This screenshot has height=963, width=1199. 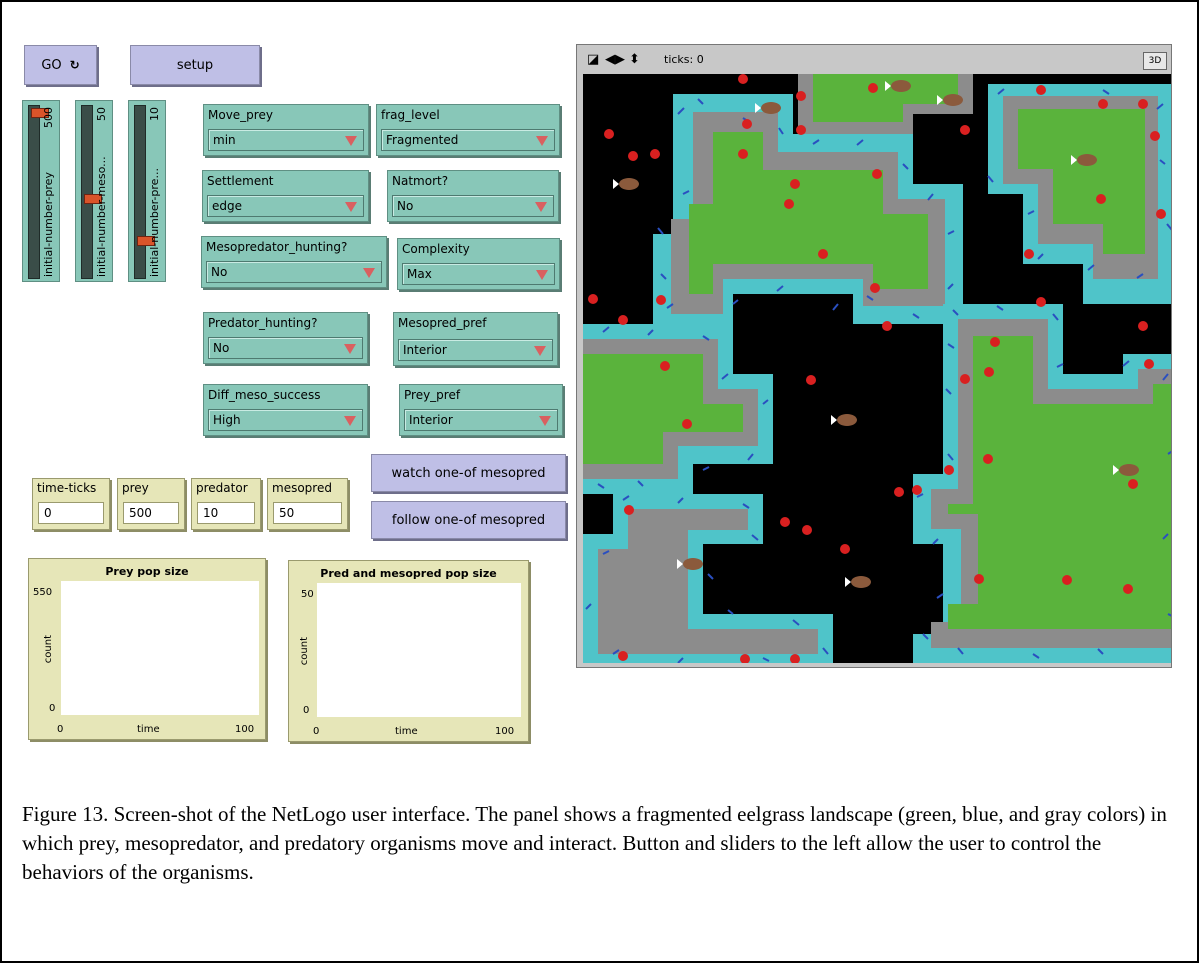 I want to click on chooser-diff-meso-success: Diff_meso_success High, so click(x=285, y=410).